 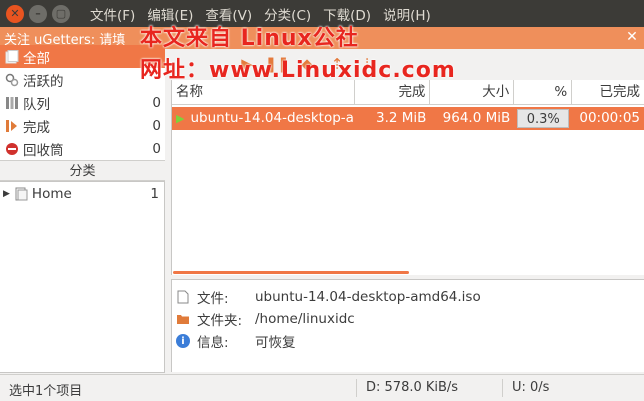 I want to click on window-controls: ✕ – ▢, so click(x=38, y=13).